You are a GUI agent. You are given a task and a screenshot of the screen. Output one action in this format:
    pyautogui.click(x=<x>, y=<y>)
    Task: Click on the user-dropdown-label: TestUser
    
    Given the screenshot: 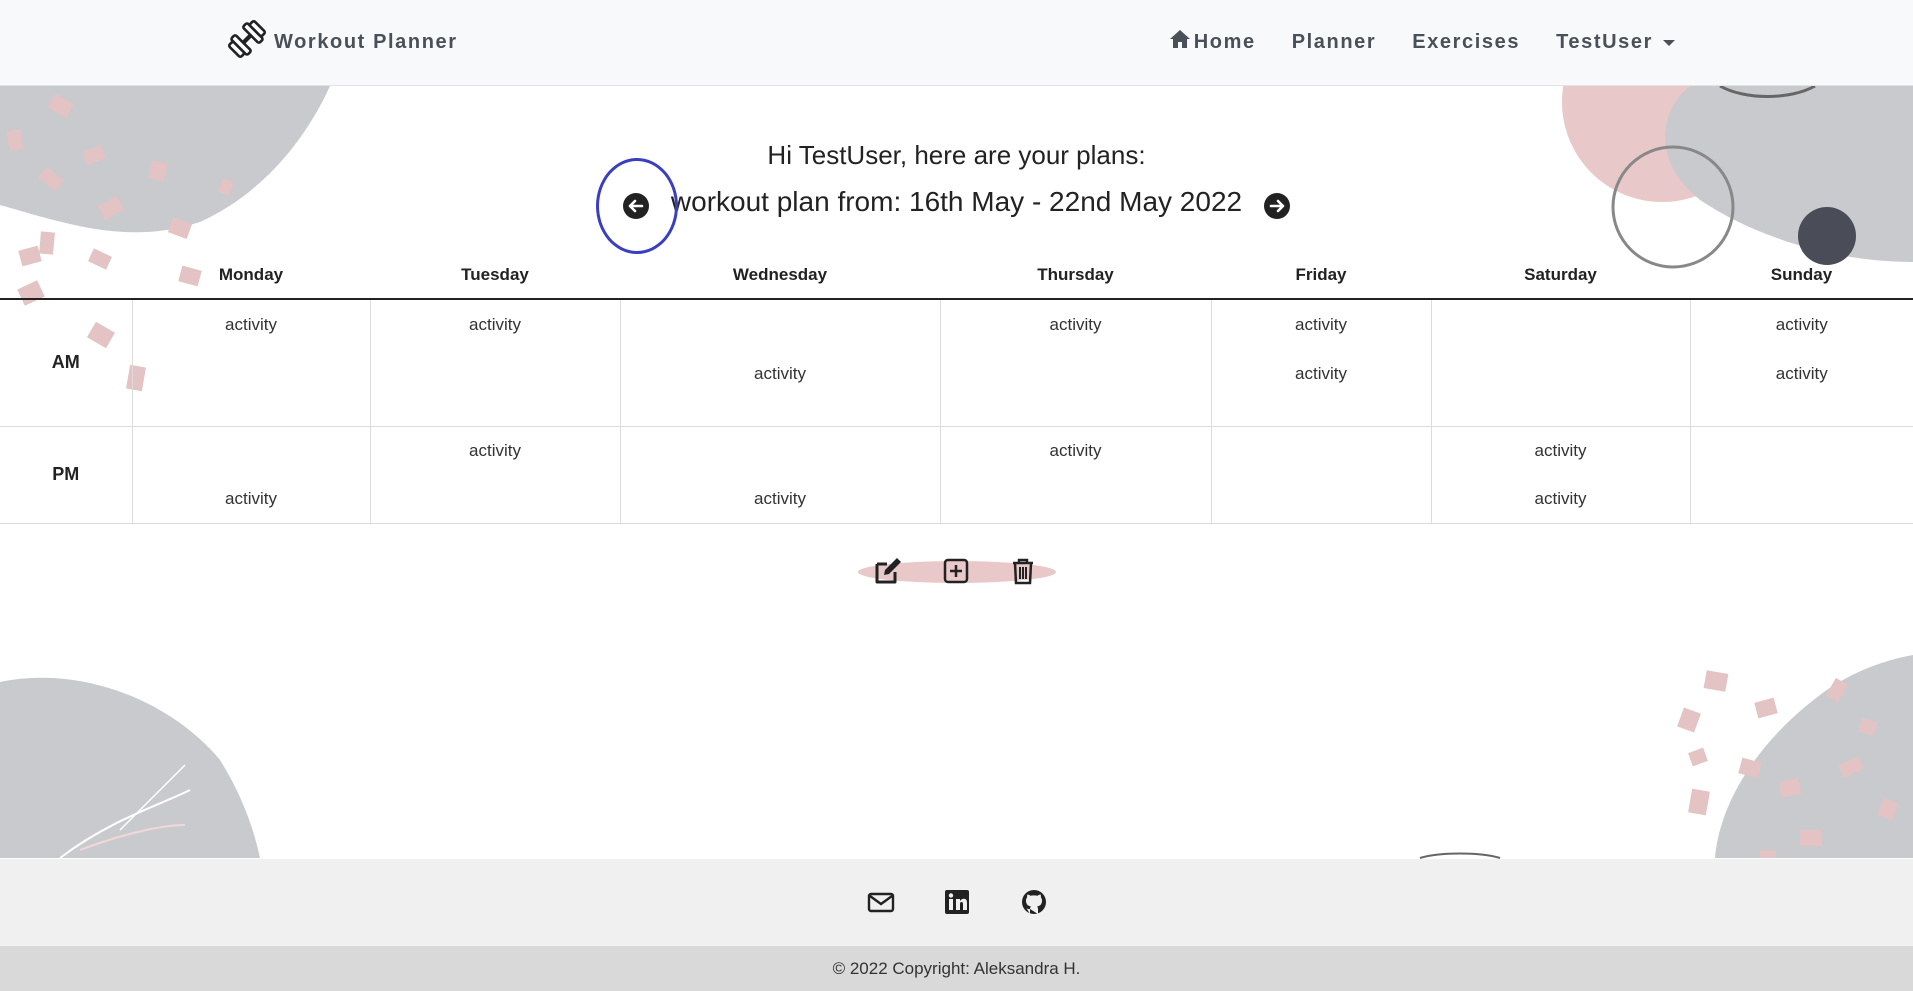 What is the action you would take?
    pyautogui.click(x=1604, y=41)
    